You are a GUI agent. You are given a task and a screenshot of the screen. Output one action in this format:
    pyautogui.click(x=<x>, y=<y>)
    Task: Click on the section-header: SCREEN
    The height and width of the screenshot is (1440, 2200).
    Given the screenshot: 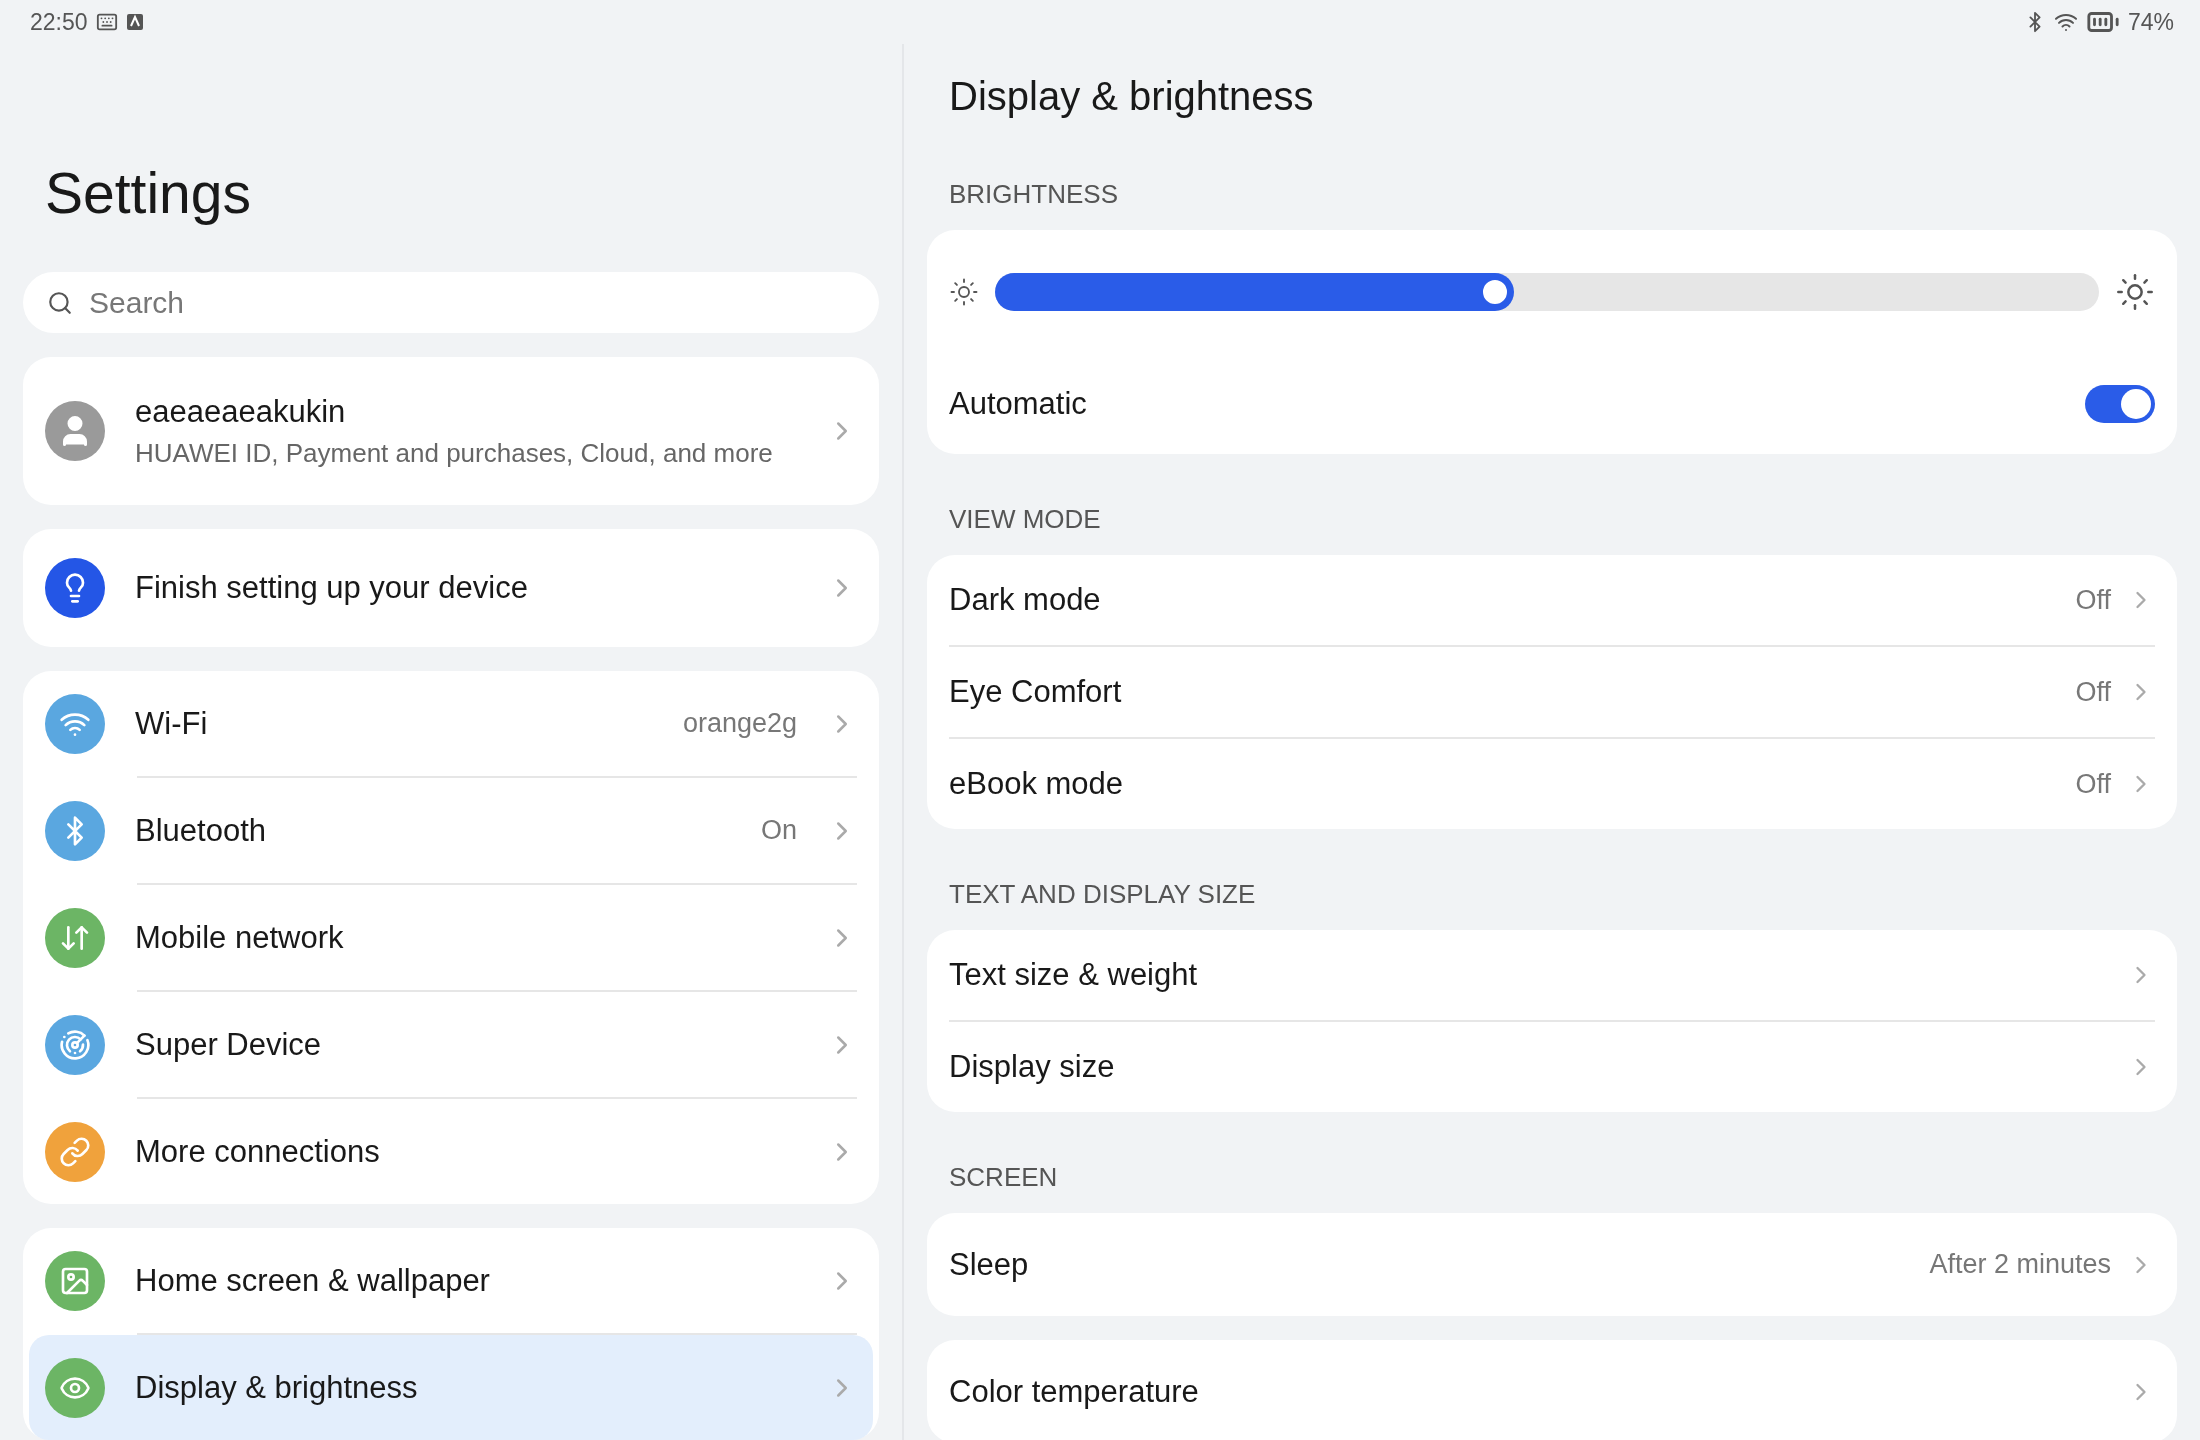 What is the action you would take?
    pyautogui.click(x=1004, y=1177)
    